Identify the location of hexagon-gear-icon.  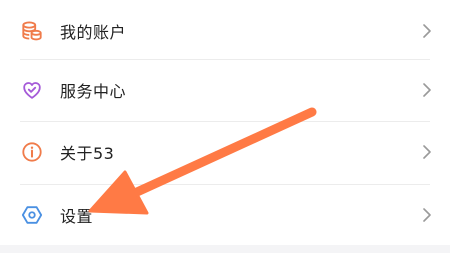
(32, 215).